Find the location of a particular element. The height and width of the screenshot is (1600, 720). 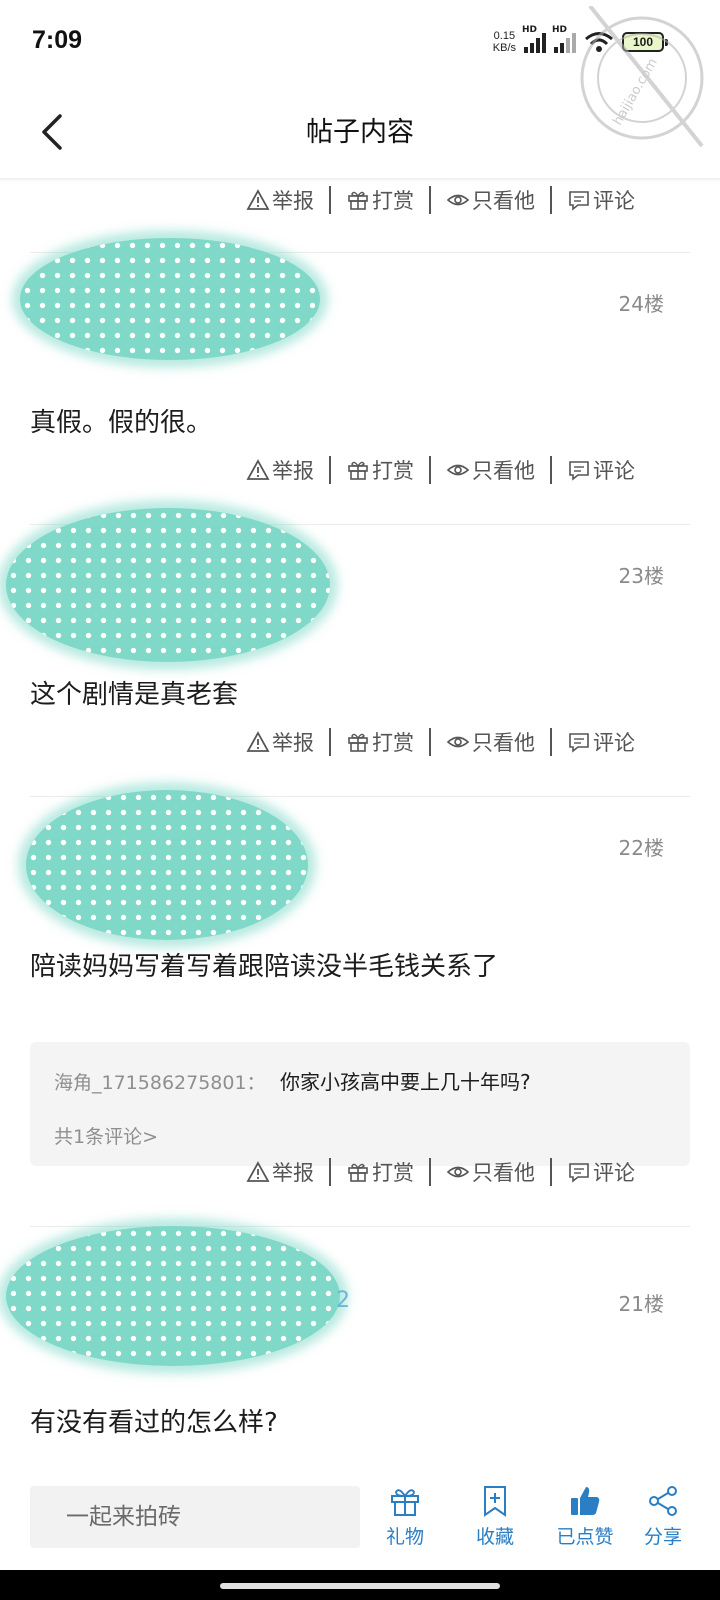

system-nav-bar is located at coordinates (360, 1585).